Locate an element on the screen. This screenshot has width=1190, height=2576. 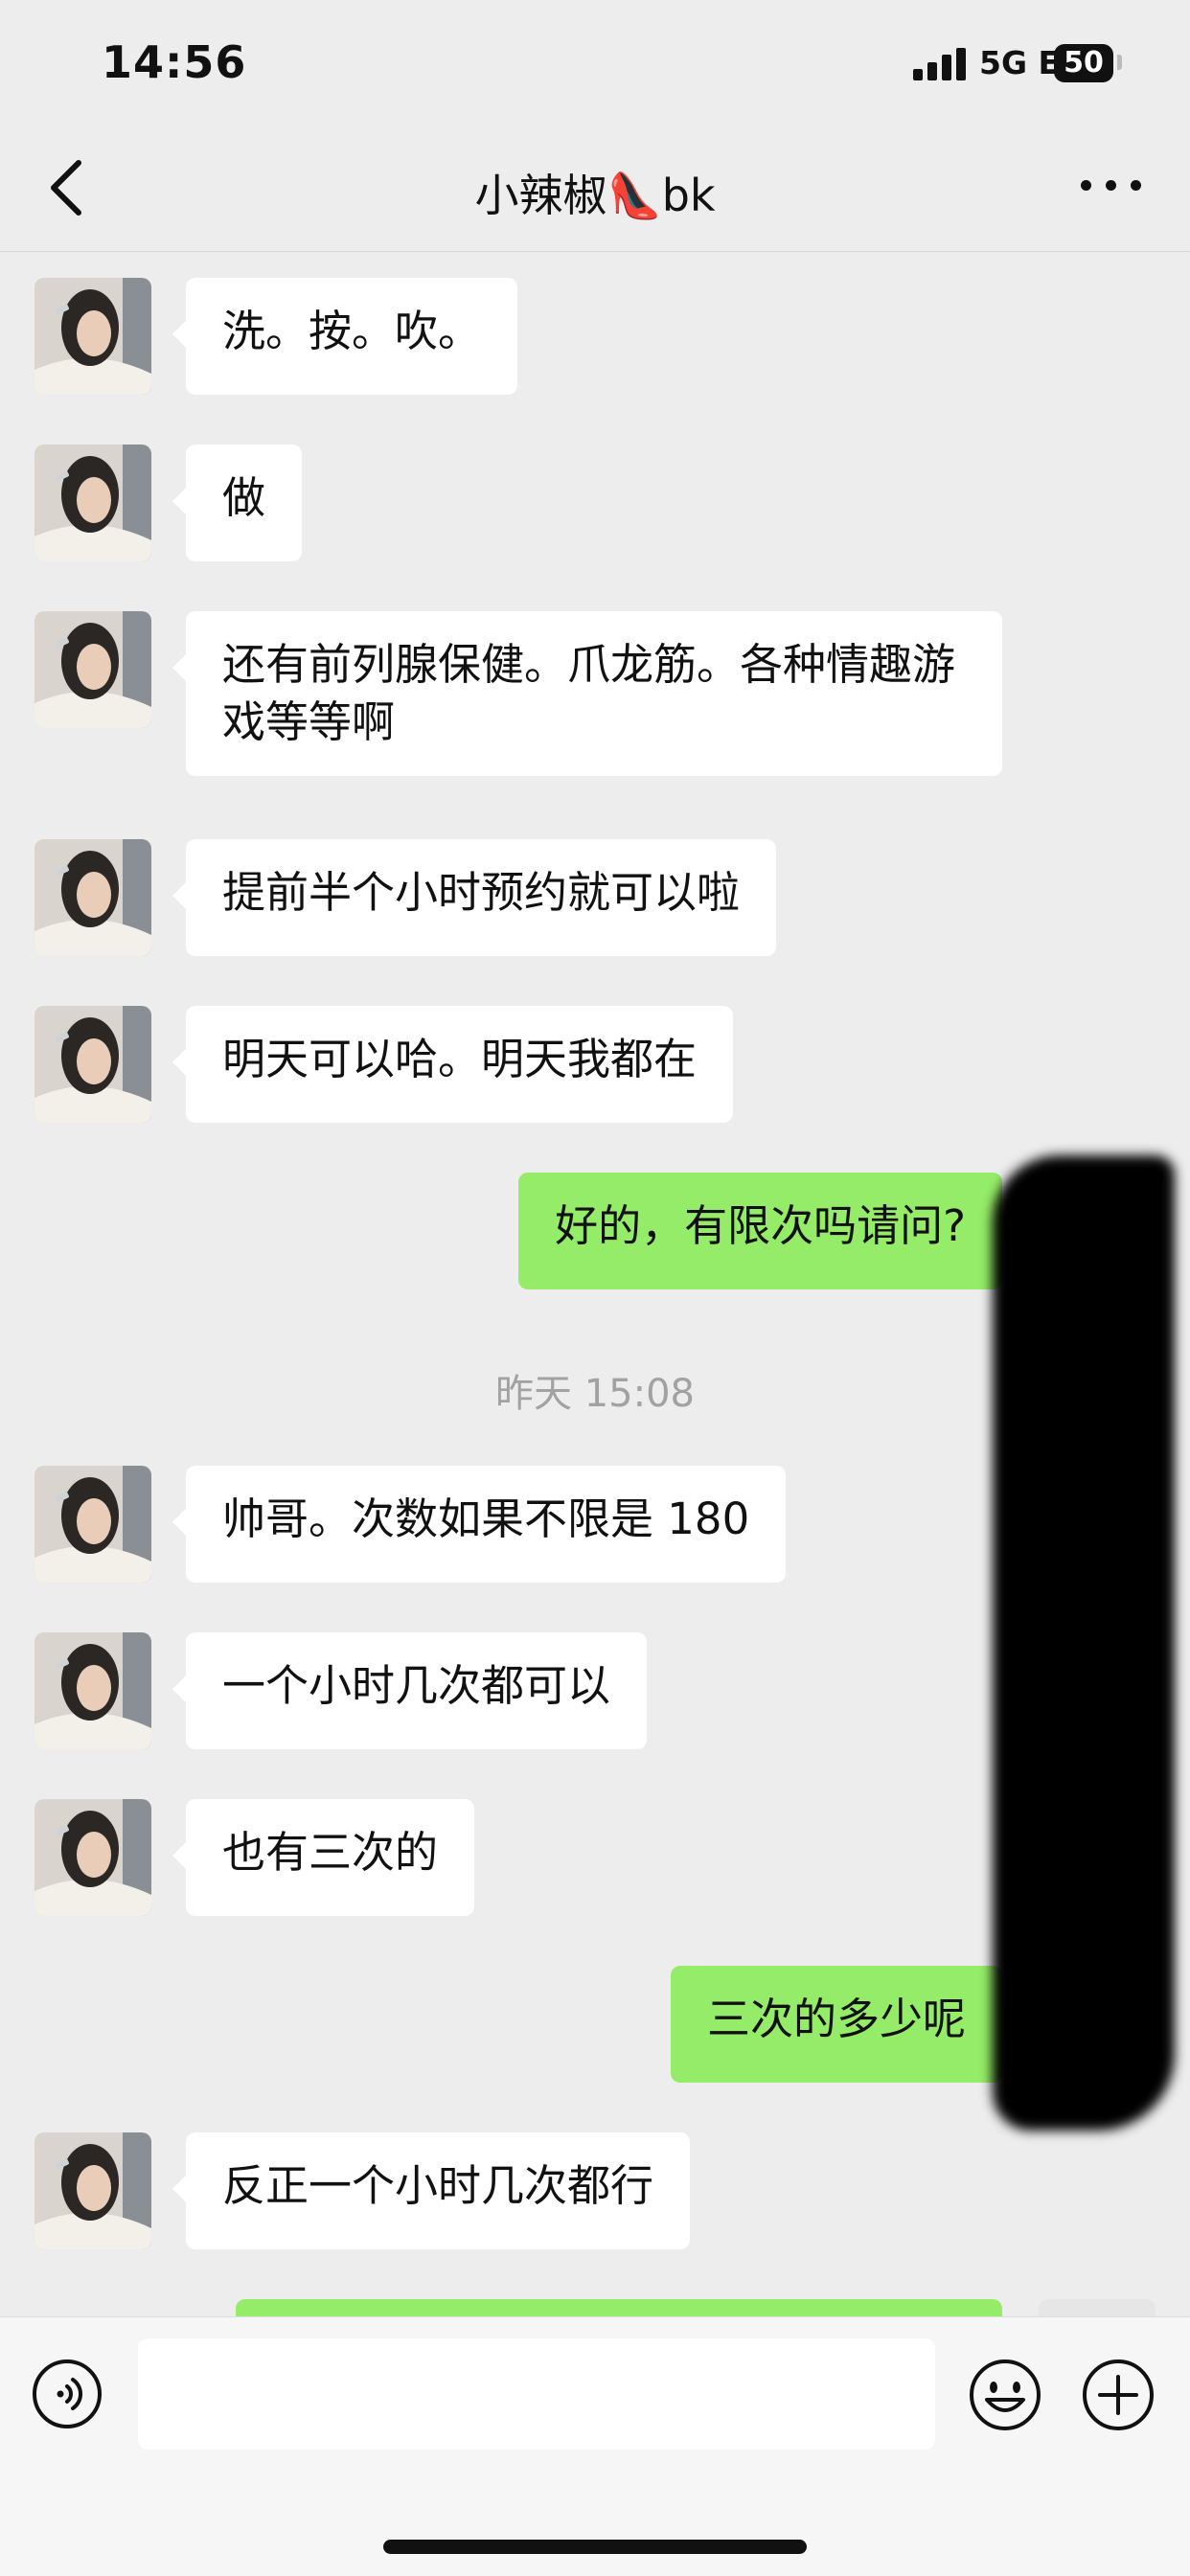
plus-button is located at coordinates (1119, 2395).